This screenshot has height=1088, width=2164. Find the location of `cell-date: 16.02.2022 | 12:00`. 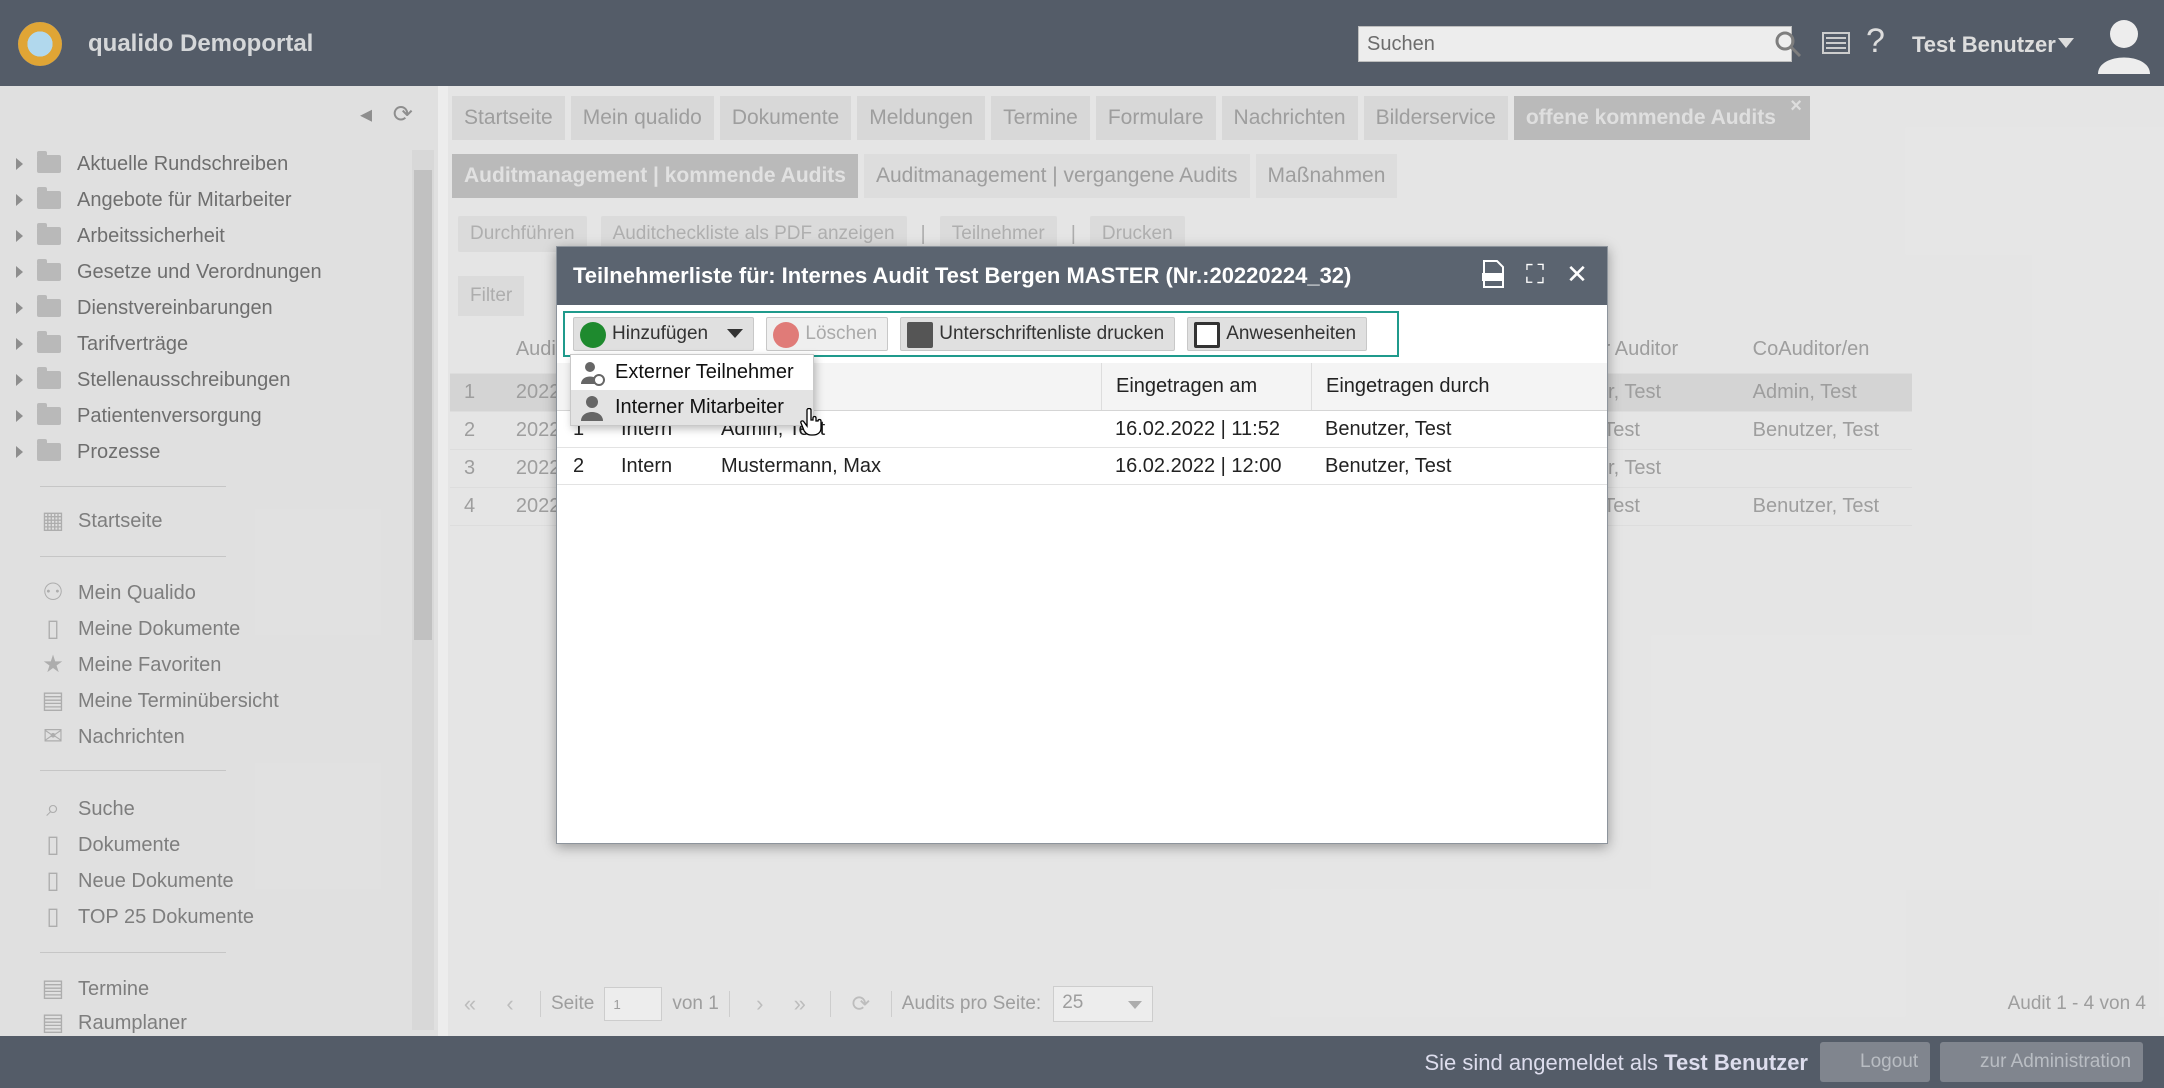

cell-date: 16.02.2022 | 12:00 is located at coordinates (1198, 465).